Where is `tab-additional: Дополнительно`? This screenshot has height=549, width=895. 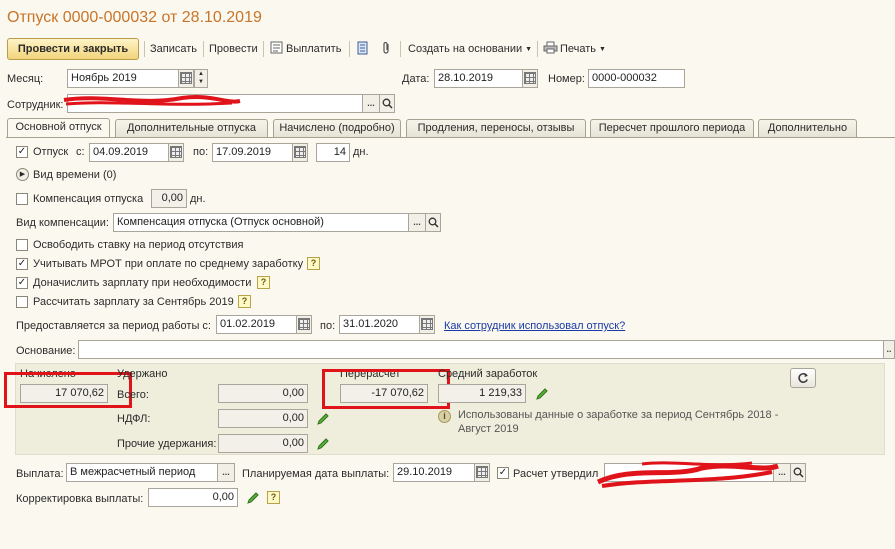
tab-additional: Дополнительно is located at coordinates (807, 128).